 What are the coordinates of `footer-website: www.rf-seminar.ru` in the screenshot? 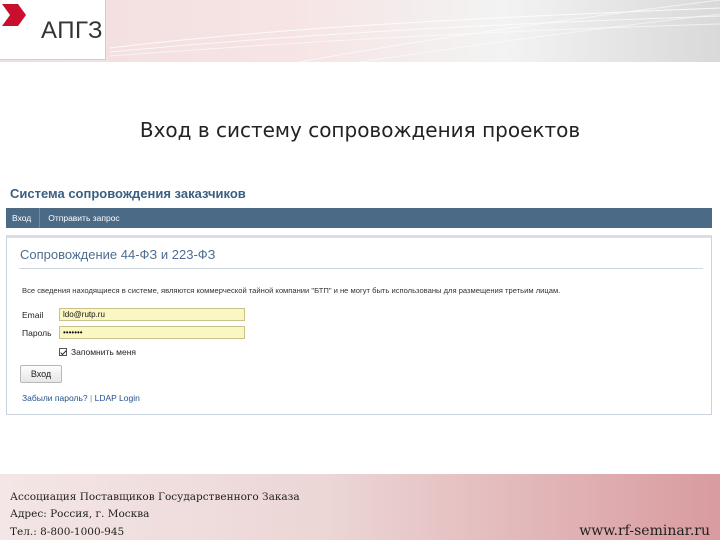 It's located at (644, 531).